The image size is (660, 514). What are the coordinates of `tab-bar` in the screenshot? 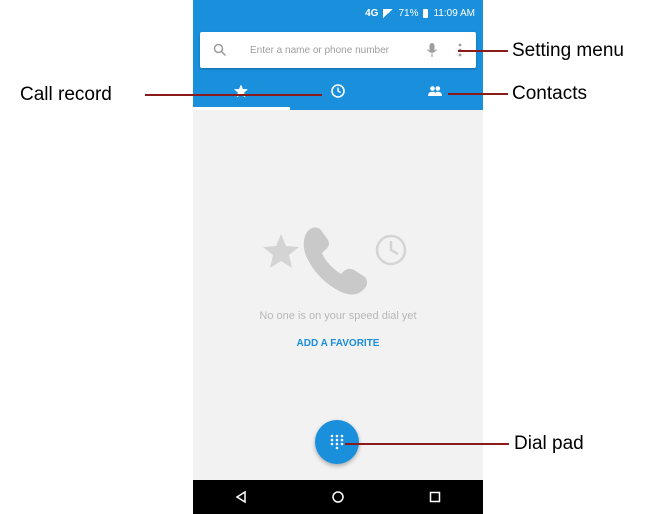 It's located at (338, 91).